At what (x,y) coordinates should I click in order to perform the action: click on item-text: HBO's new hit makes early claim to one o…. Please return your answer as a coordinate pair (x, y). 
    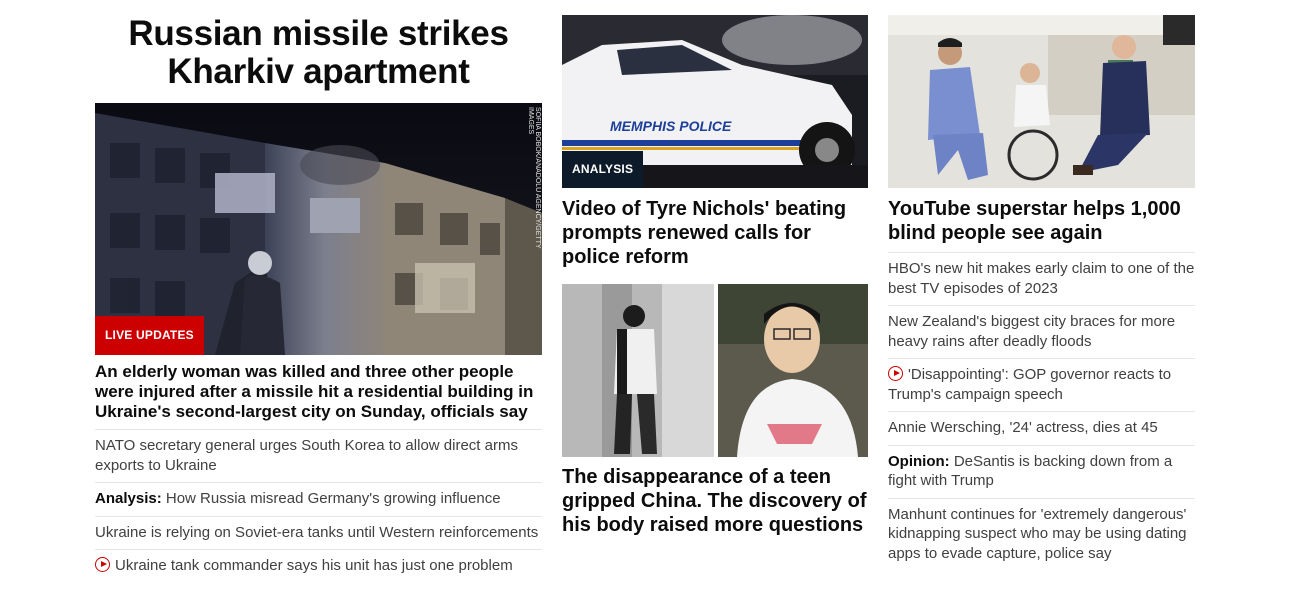
    Looking at the image, I should click on (1041, 278).